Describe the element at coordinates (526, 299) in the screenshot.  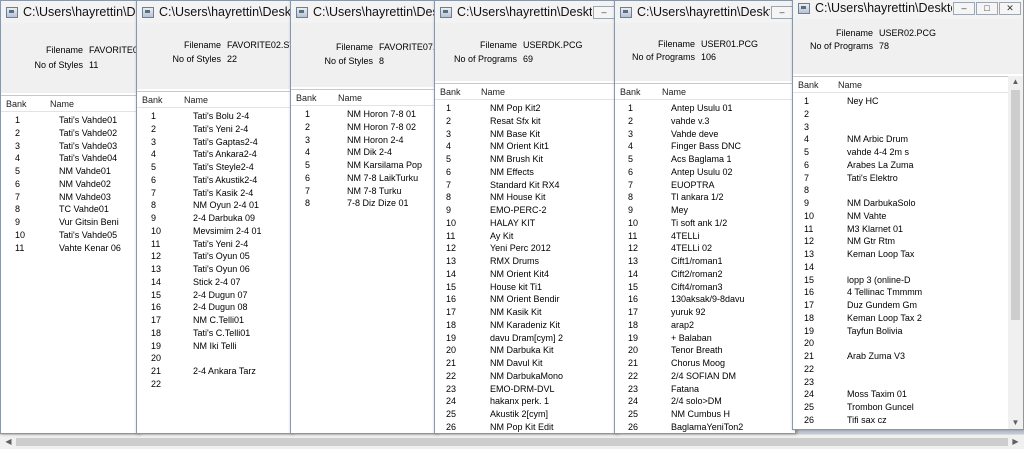
I see `list-row: 16 NM Orient Bendir` at that location.